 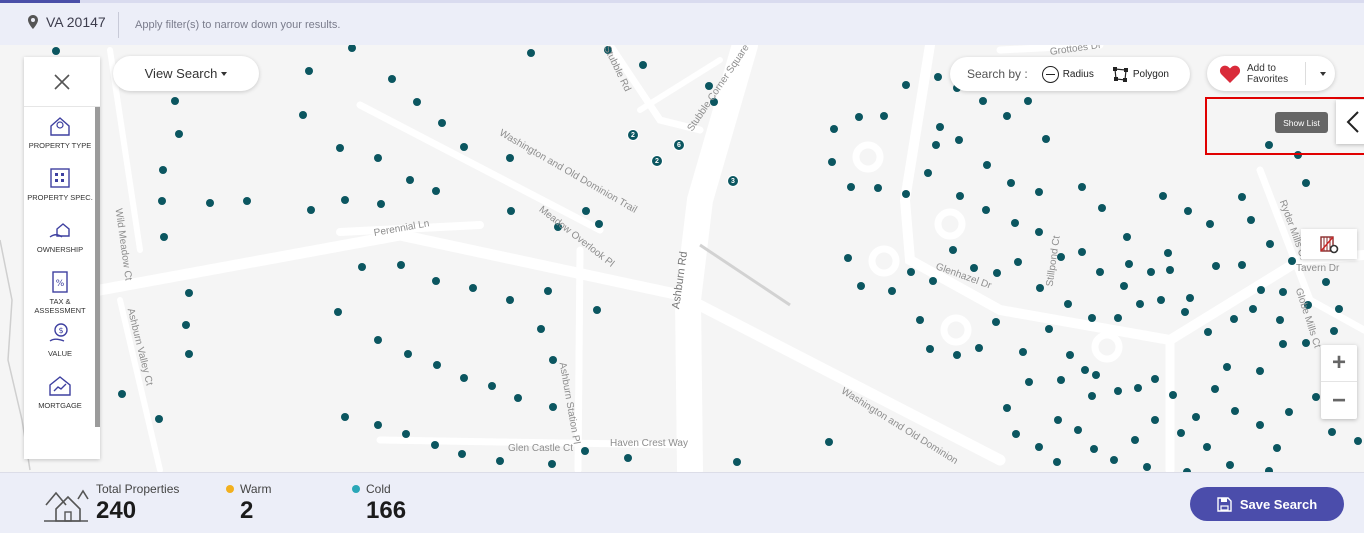 What do you see at coordinates (60, 133) in the screenshot?
I see `filter-property-type: PROPERTY TYPE` at bounding box center [60, 133].